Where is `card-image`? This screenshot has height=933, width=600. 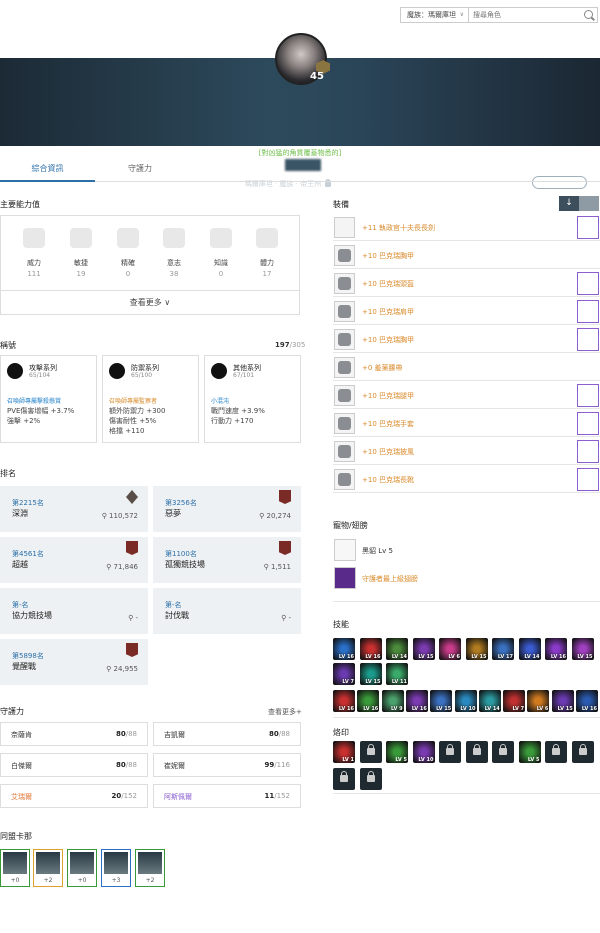
card-image is located at coordinates (15, 863).